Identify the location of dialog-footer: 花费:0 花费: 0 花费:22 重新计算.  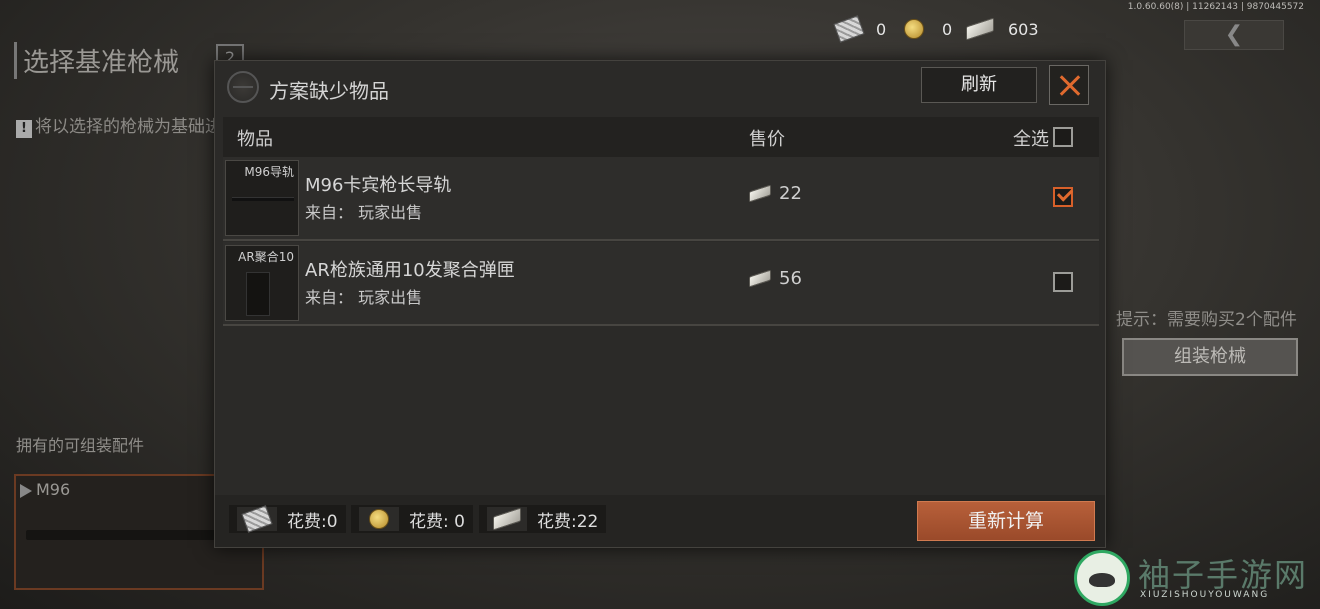
(660, 521).